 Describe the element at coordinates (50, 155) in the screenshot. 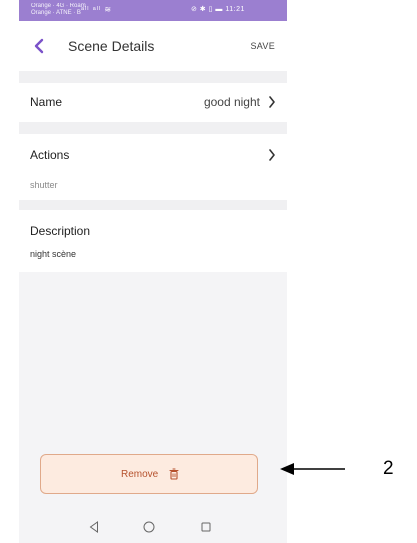

I see `actions-label: Actions` at that location.